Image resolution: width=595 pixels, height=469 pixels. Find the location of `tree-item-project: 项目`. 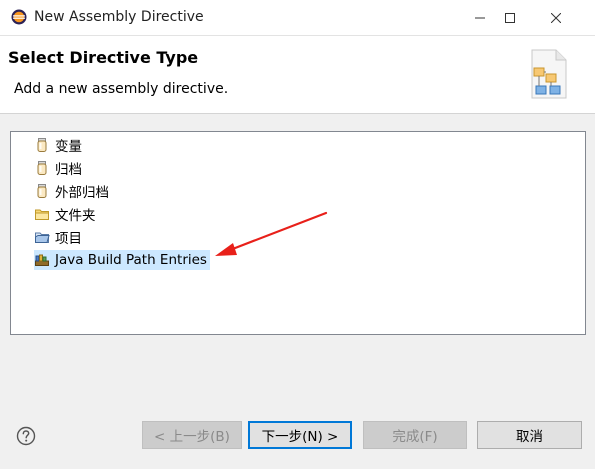

tree-item-project: 项目 is located at coordinates (58, 237).